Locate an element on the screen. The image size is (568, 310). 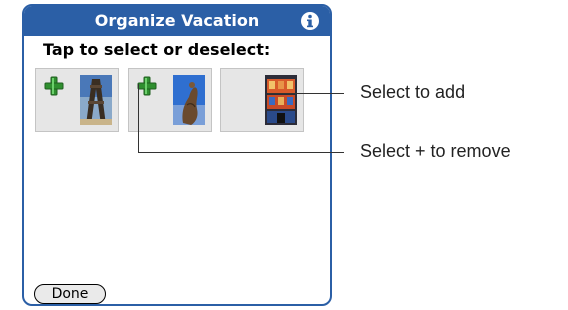
callout-select-plus-to-remove: Select + to remove is located at coordinates (435, 151).